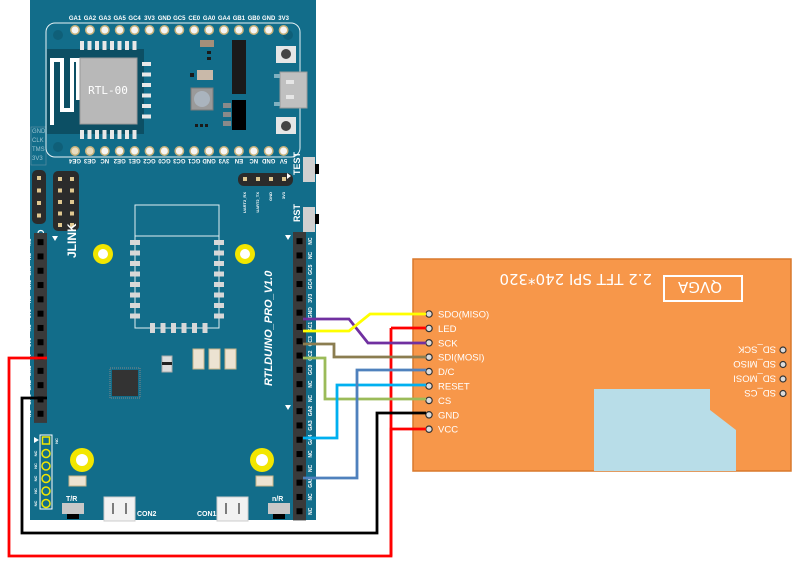 The height and width of the screenshot is (566, 799). What do you see at coordinates (165, 19) in the screenshot?
I see `module-top-pin-label: GND` at bounding box center [165, 19].